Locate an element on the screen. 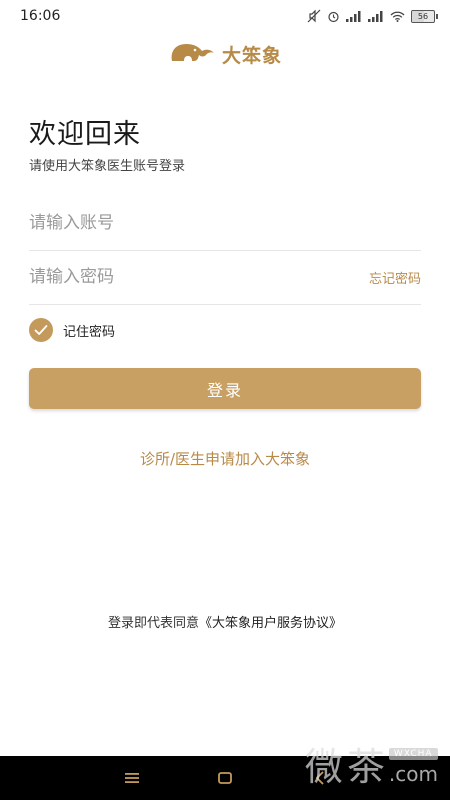 This screenshot has width=450, height=800. remember-password-checkbox: 记住密码 is located at coordinates (72, 330).